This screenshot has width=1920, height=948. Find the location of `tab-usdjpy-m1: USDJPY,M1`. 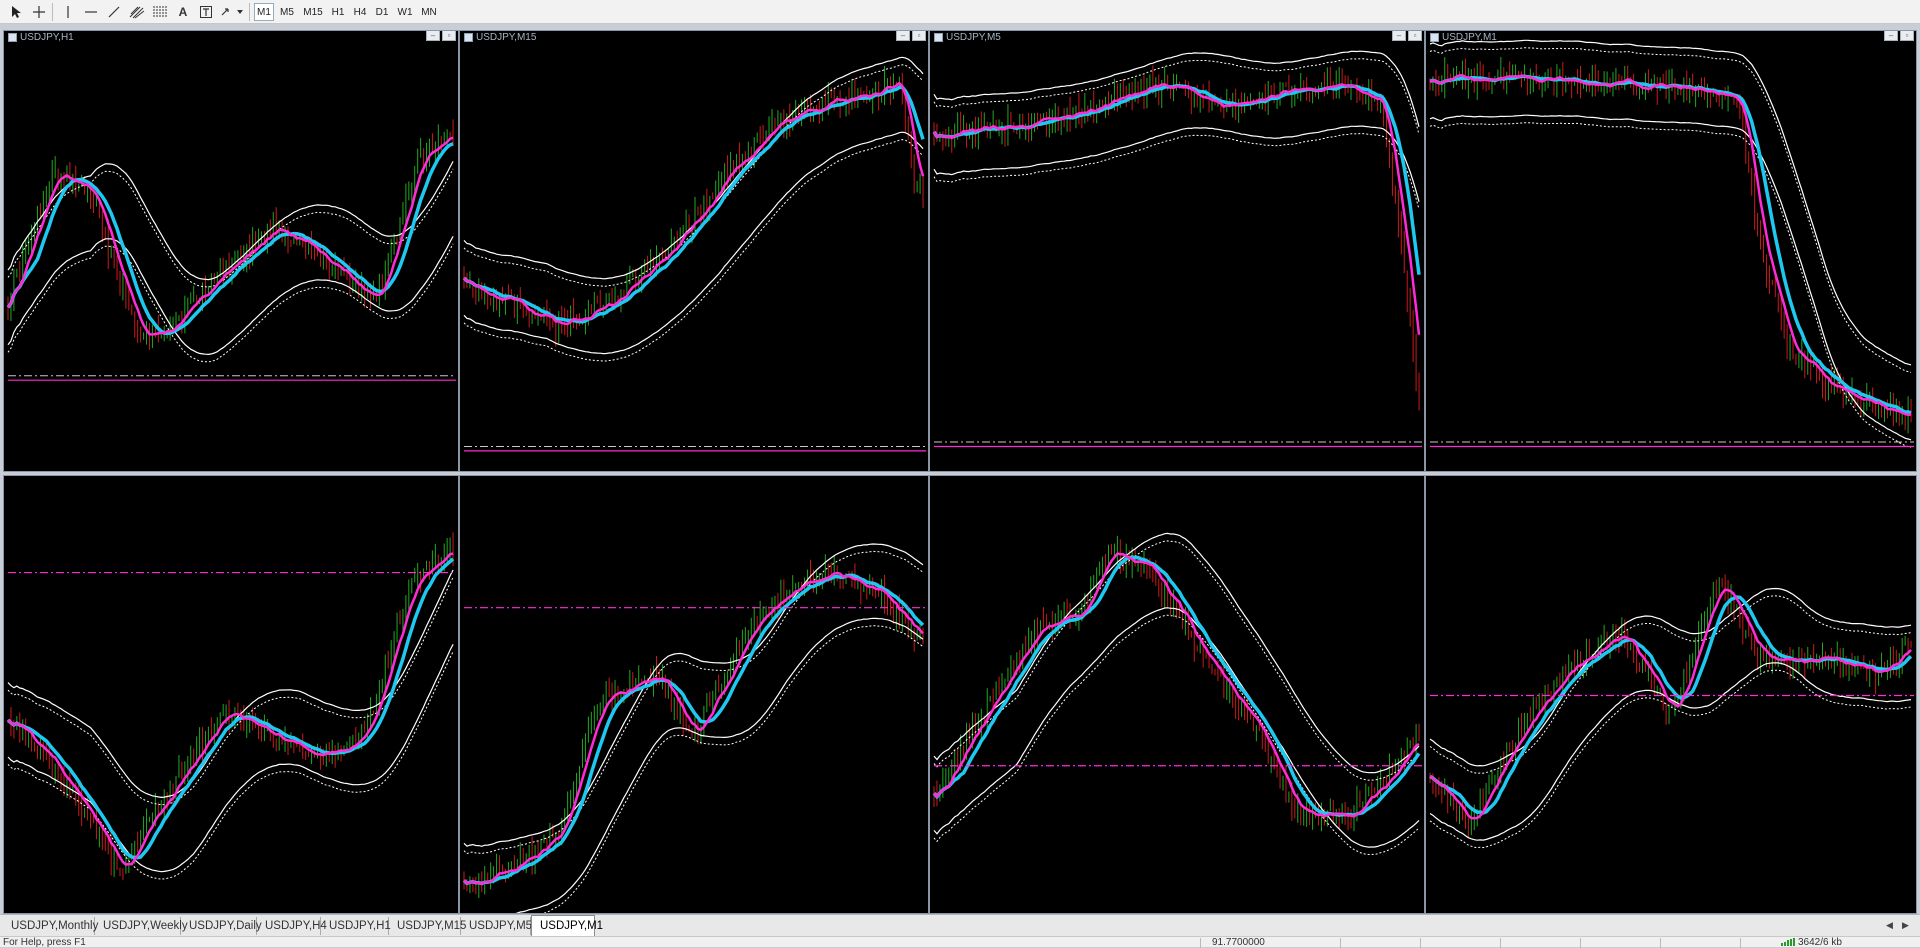

tab-usdjpy-m1: USDJPY,M1 is located at coordinates (567, 925).